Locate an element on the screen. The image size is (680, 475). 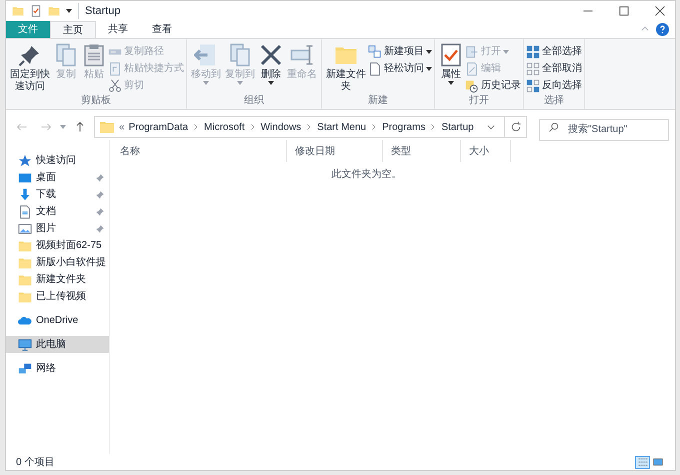
computer-icon is located at coordinates (25, 345).